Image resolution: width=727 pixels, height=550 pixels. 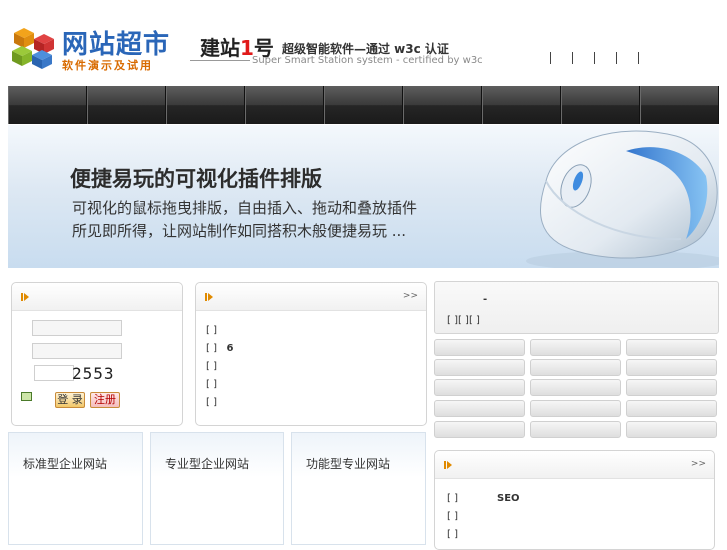 I want to click on seo-panel: >> [ ] SEO [ ] [ ], so click(x=574, y=500).